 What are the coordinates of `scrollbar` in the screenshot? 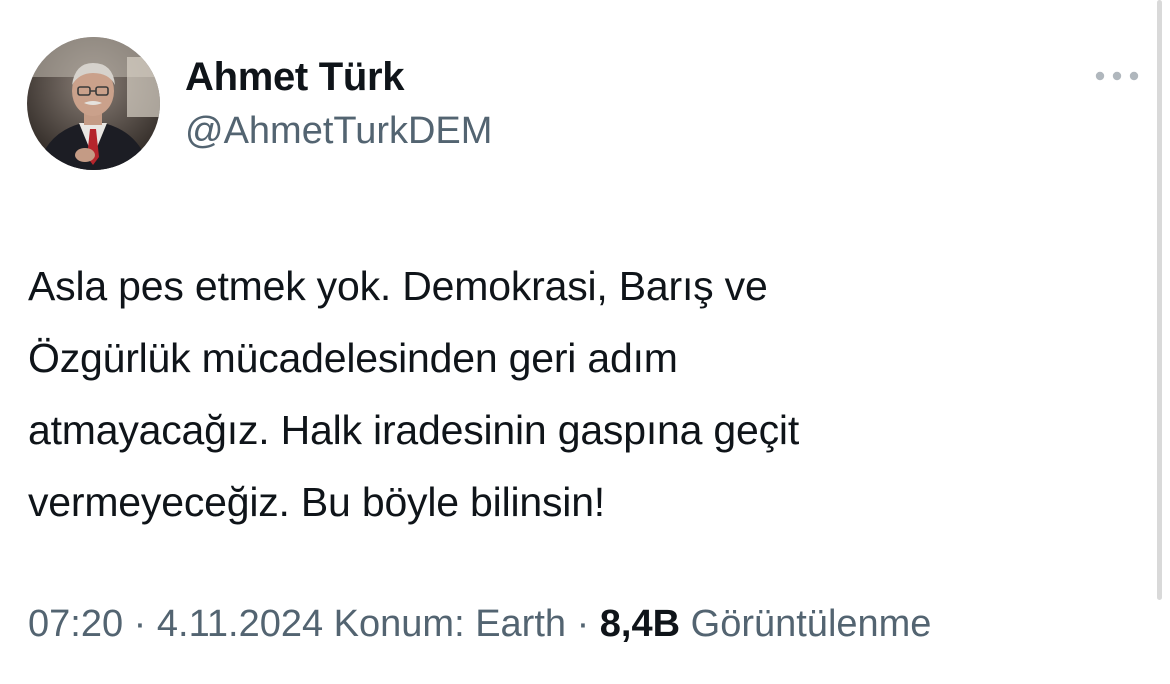 It's located at (1159, 300).